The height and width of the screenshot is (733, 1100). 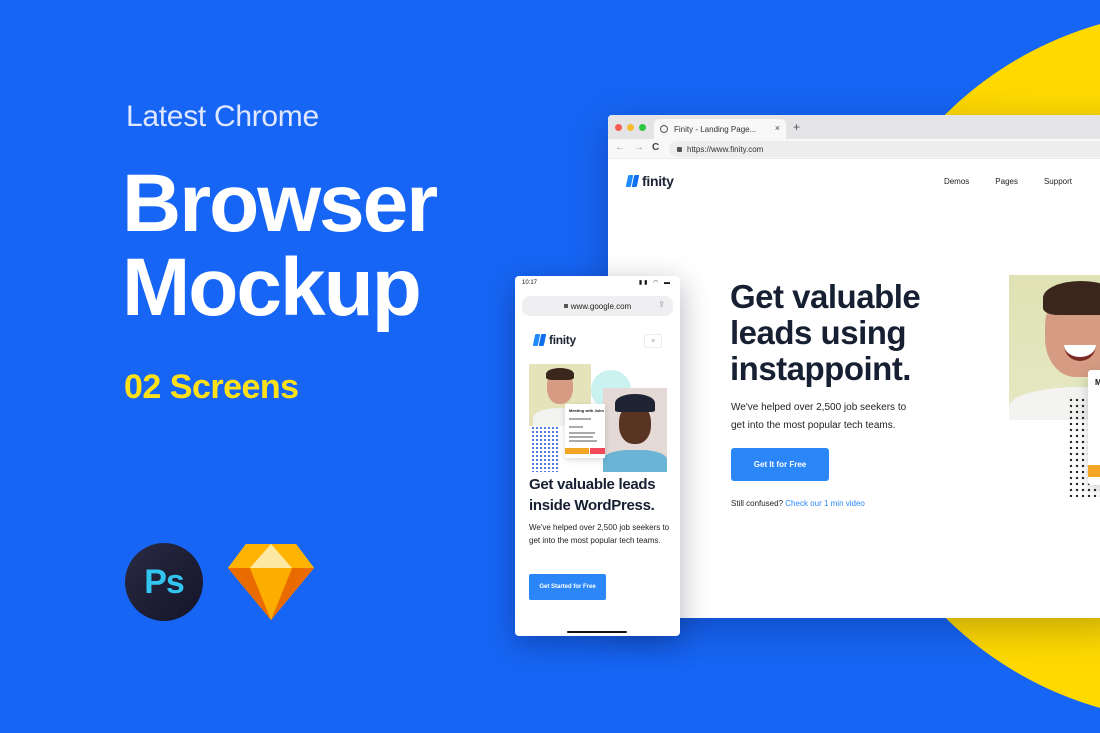 I want to click on page-headline: Get valuable leads using instappoint., so click(x=825, y=332).